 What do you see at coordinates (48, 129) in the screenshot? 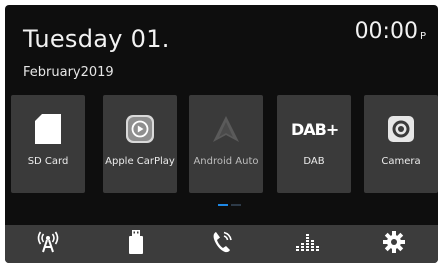
I see `sd-card-icon` at bounding box center [48, 129].